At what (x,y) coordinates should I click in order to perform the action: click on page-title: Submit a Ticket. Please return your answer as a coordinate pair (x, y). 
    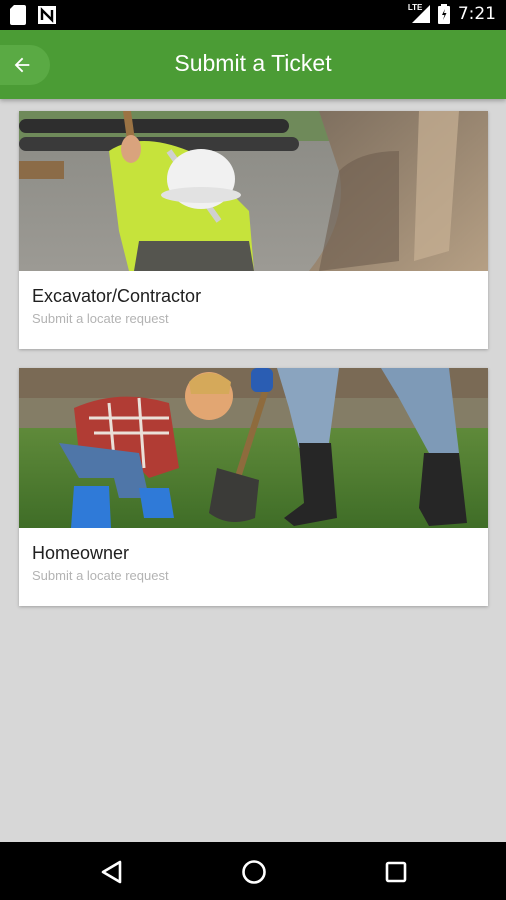
    Looking at the image, I should click on (253, 63).